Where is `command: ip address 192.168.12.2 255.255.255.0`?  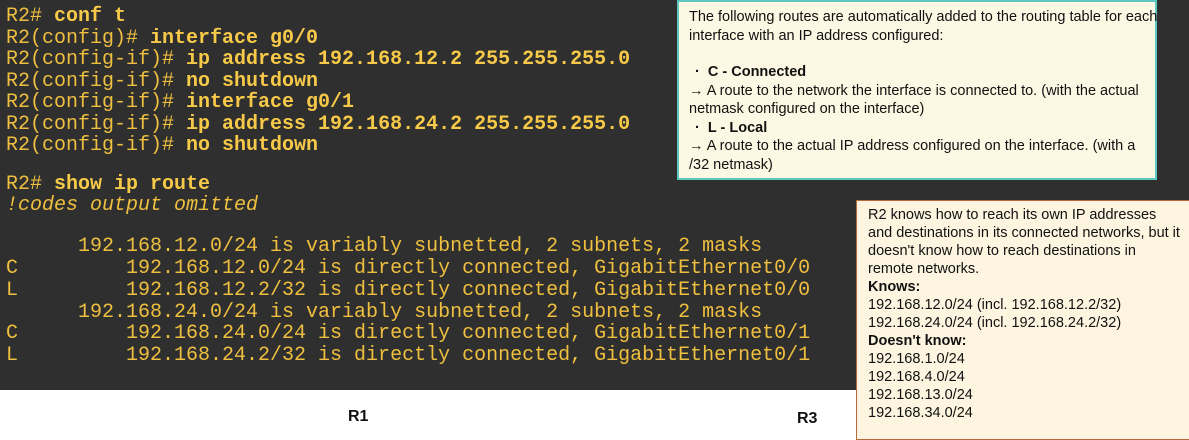
command: ip address 192.168.12.2 255.255.255.0 is located at coordinates (408, 59).